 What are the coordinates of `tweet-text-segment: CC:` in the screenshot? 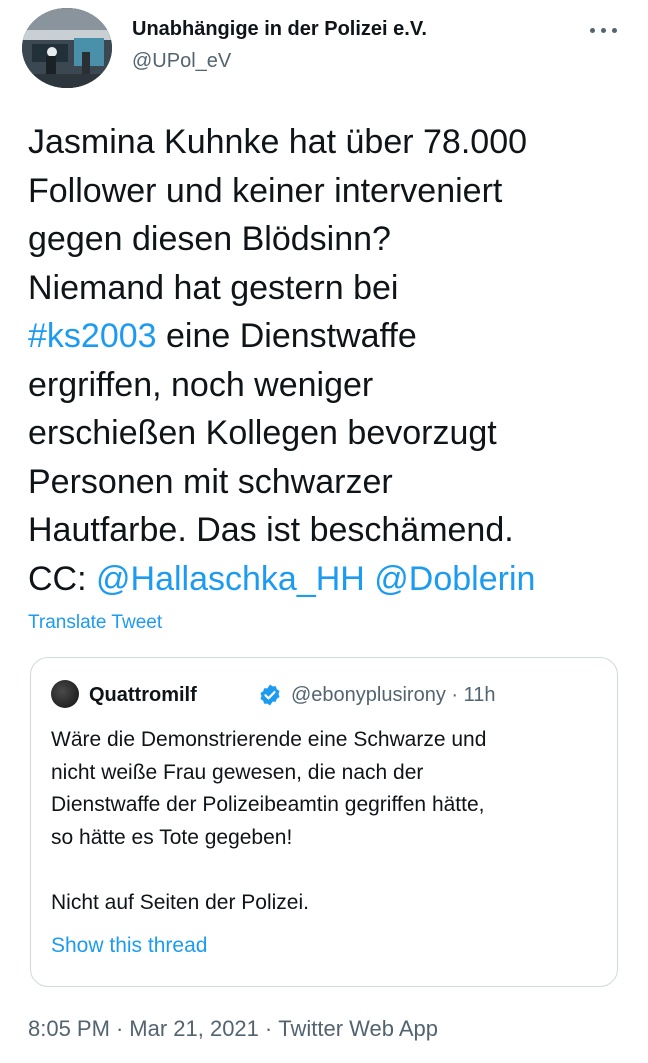 It's located at (62, 578).